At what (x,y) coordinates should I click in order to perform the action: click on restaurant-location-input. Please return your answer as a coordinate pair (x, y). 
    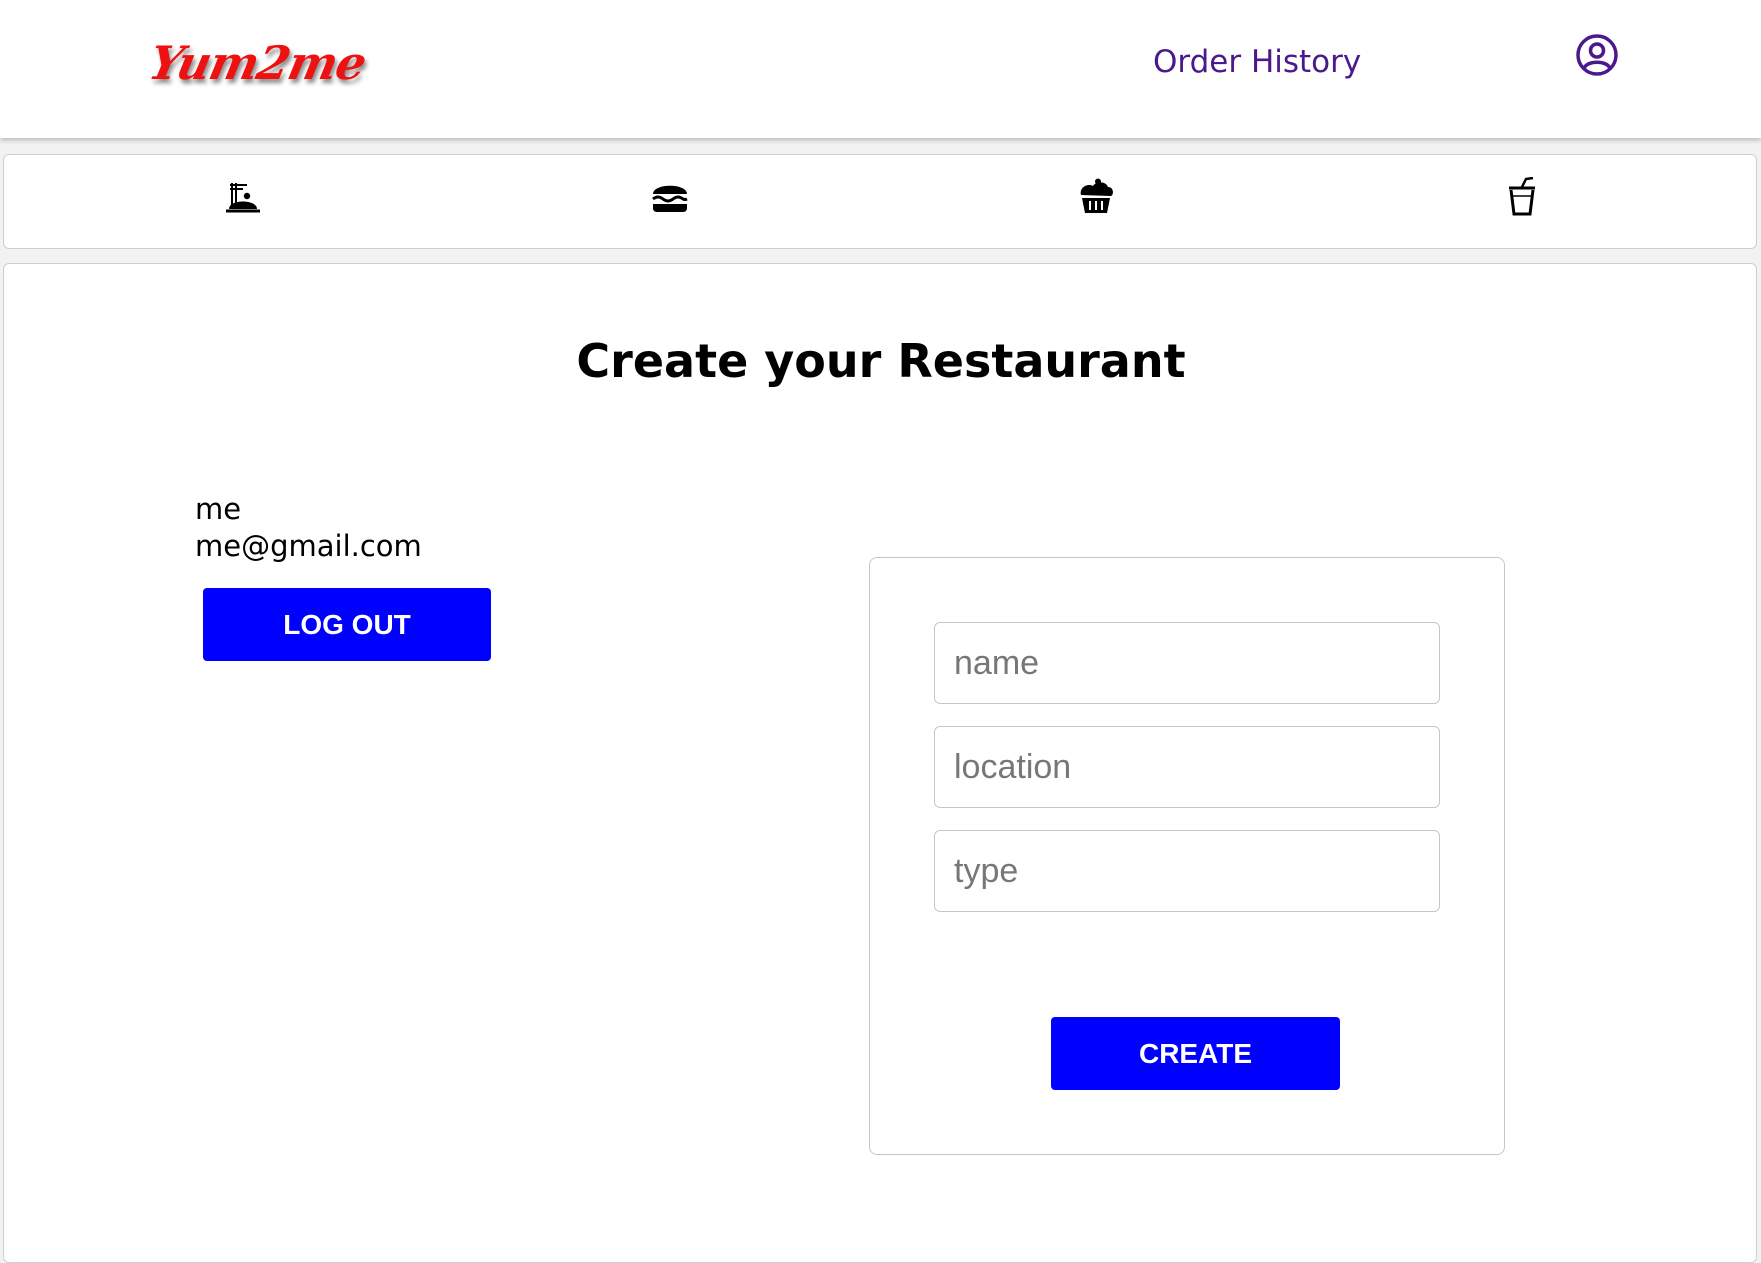
    Looking at the image, I should click on (1187, 767).